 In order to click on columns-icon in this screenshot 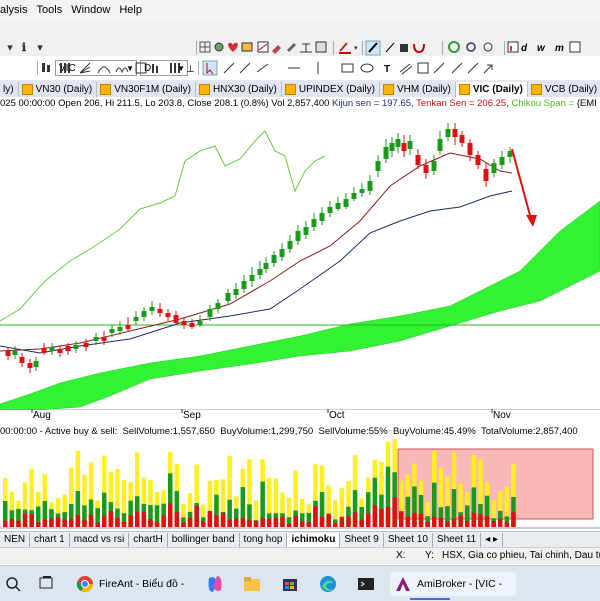, I will do `click(65, 68)`.